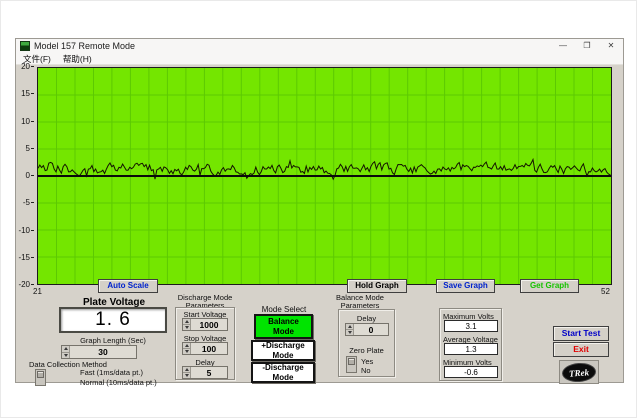  Describe the element at coordinates (283, 355) in the screenshot. I see `positive-discharge-line2: Mode` at that location.